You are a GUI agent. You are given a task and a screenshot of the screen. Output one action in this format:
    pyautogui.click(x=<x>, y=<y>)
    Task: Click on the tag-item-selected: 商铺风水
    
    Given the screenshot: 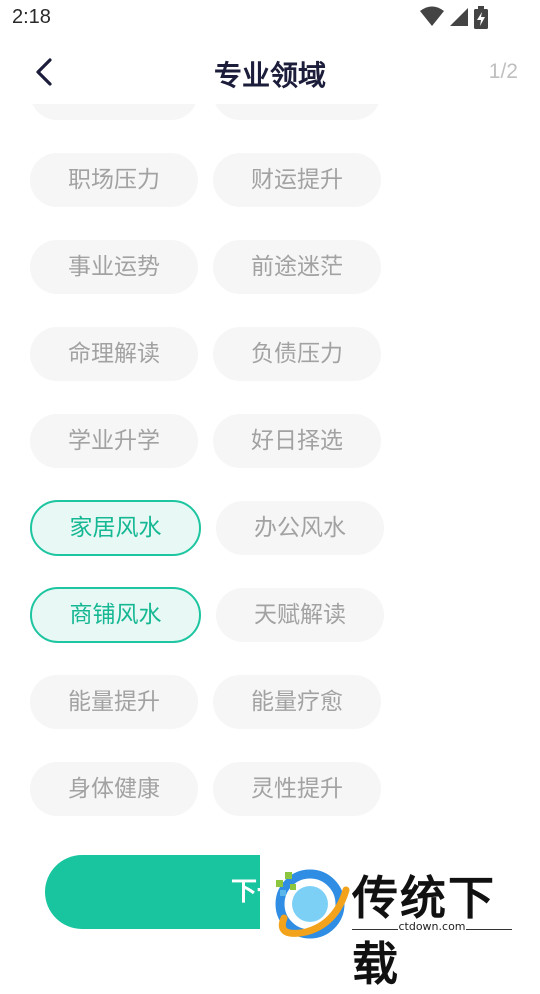 What is the action you would take?
    pyautogui.click(x=115, y=615)
    